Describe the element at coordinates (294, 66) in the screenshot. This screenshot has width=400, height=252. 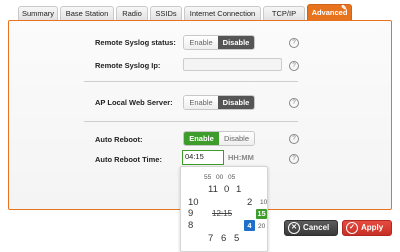
I see `syslog-ip-help-icon: ?` at that location.